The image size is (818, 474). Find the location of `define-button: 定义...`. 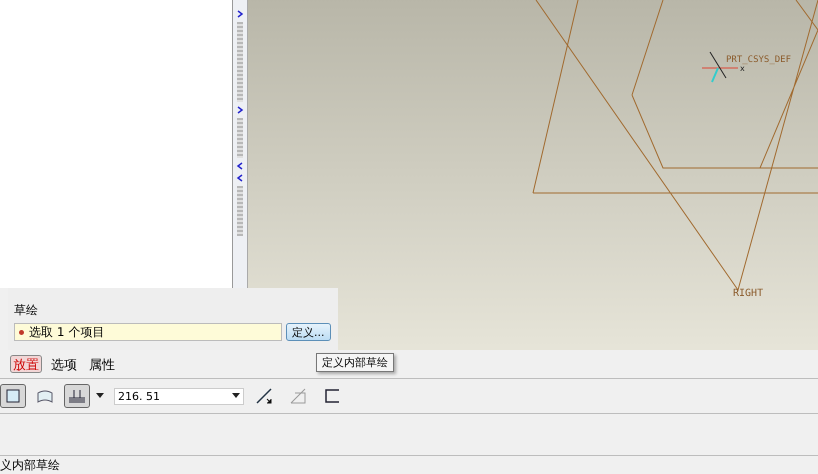

define-button: 定义... is located at coordinates (308, 332).